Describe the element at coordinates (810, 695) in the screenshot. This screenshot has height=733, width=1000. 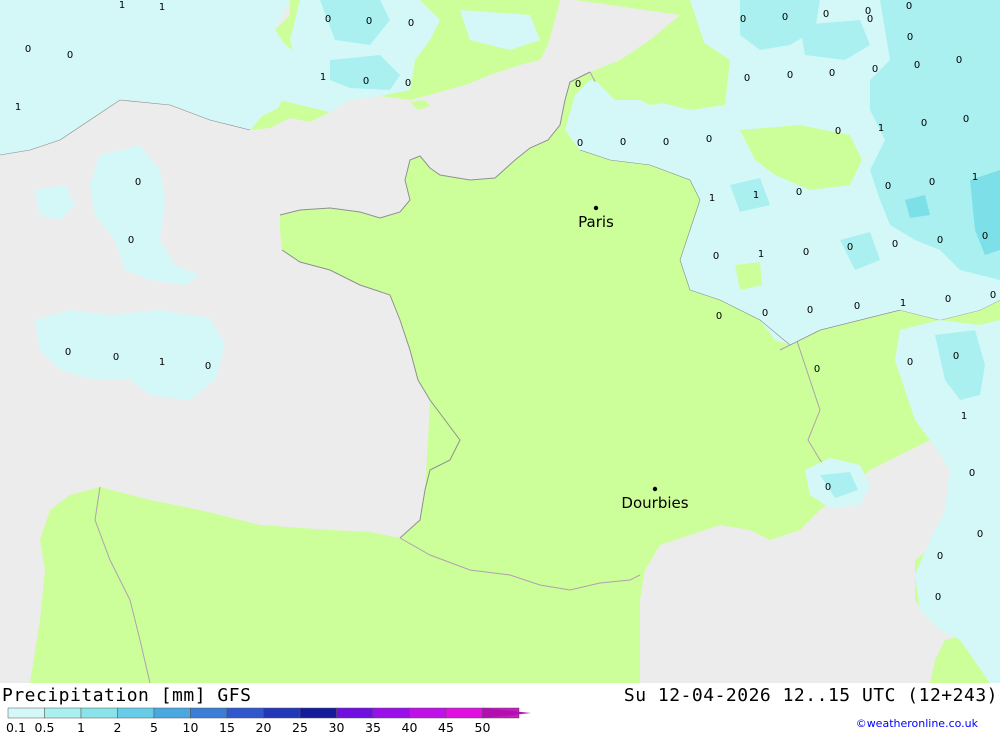
I see `forecast-datetime: Su 12-04-2026 12..15 UTC (12+243)` at that location.